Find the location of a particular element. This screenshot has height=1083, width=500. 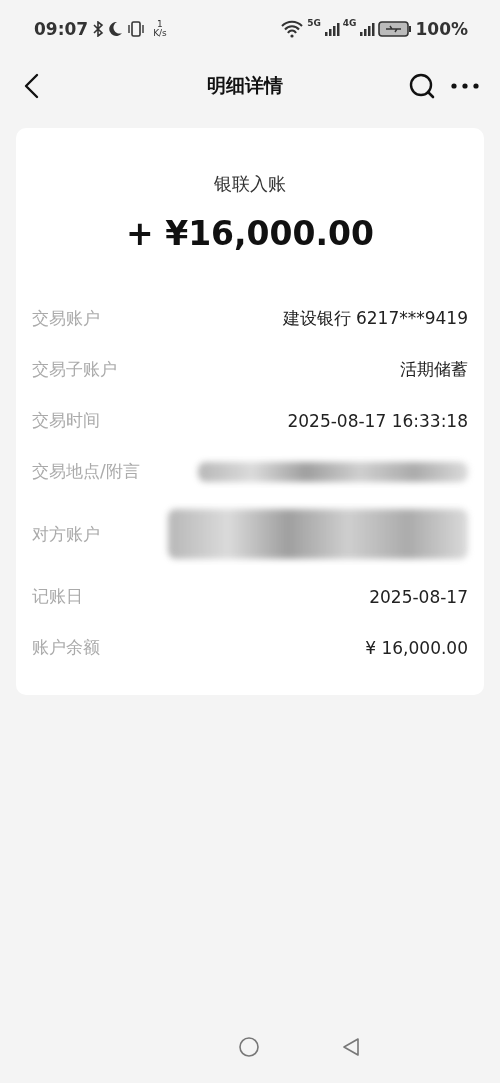

field-label: 记账日 is located at coordinates (57, 596).